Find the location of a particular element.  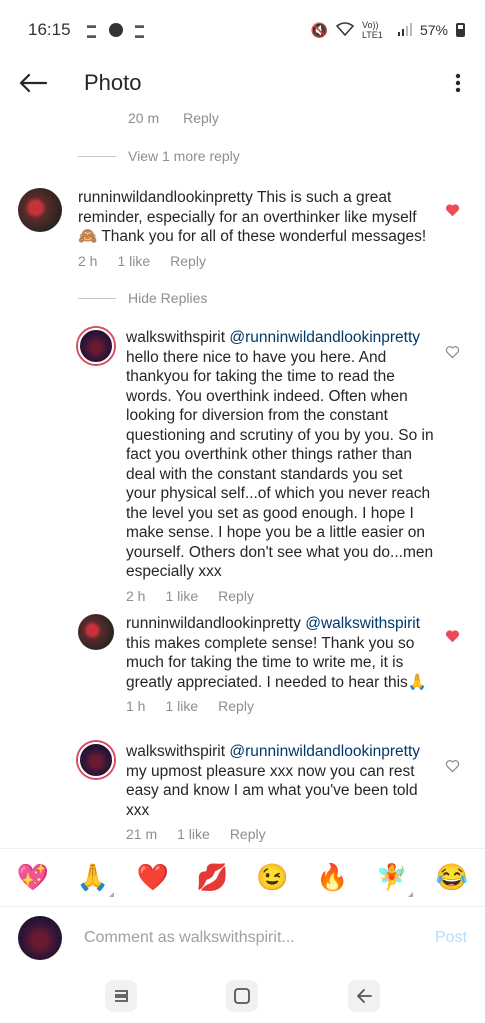

system-nav-bar is located at coordinates (242, 995).